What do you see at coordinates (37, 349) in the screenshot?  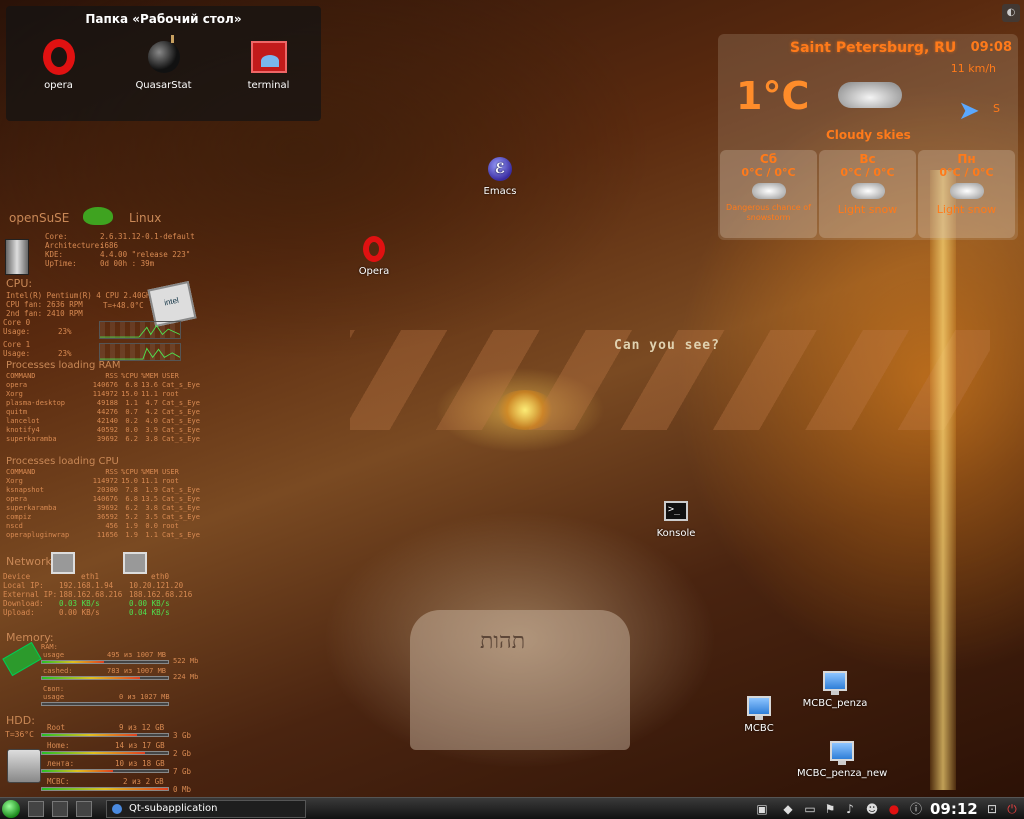 I see `core1-info: Core 1 Usage: 23%` at bounding box center [37, 349].